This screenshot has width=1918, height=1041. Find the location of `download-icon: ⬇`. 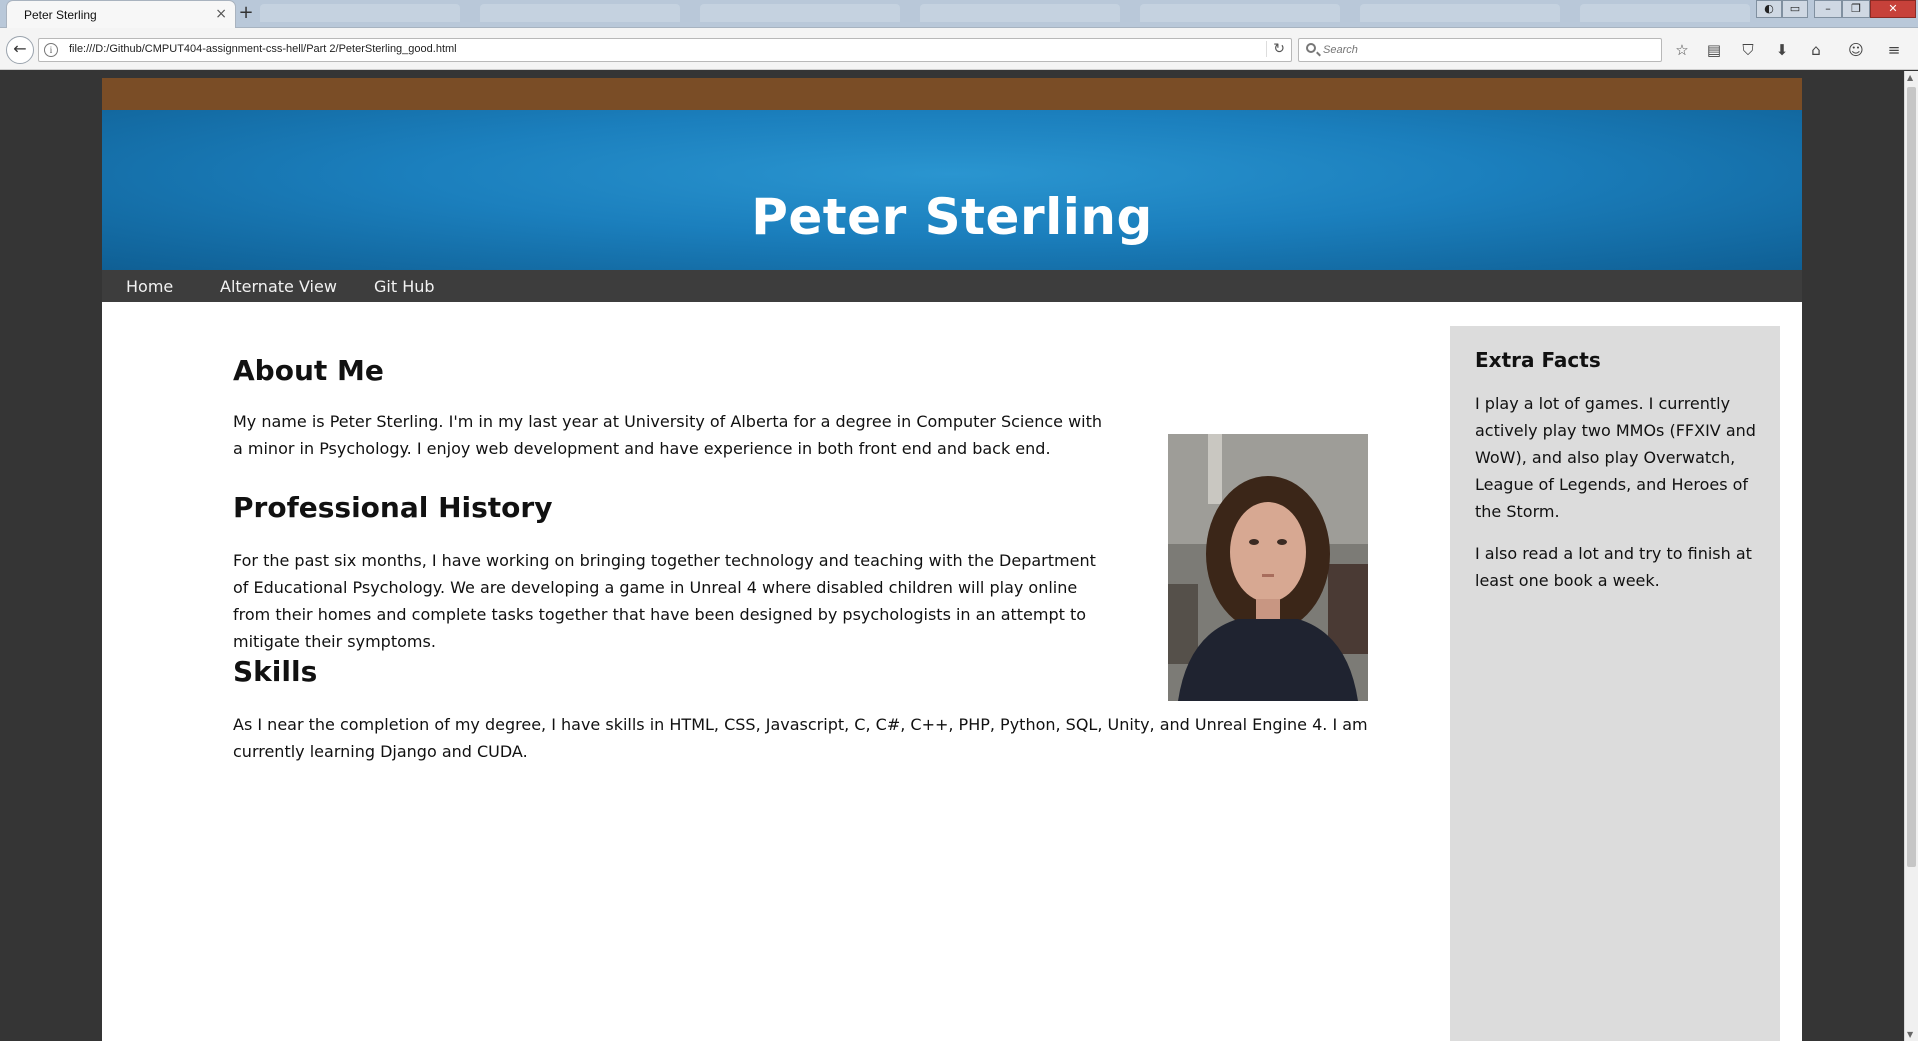

download-icon: ⬇ is located at coordinates (1782, 50).